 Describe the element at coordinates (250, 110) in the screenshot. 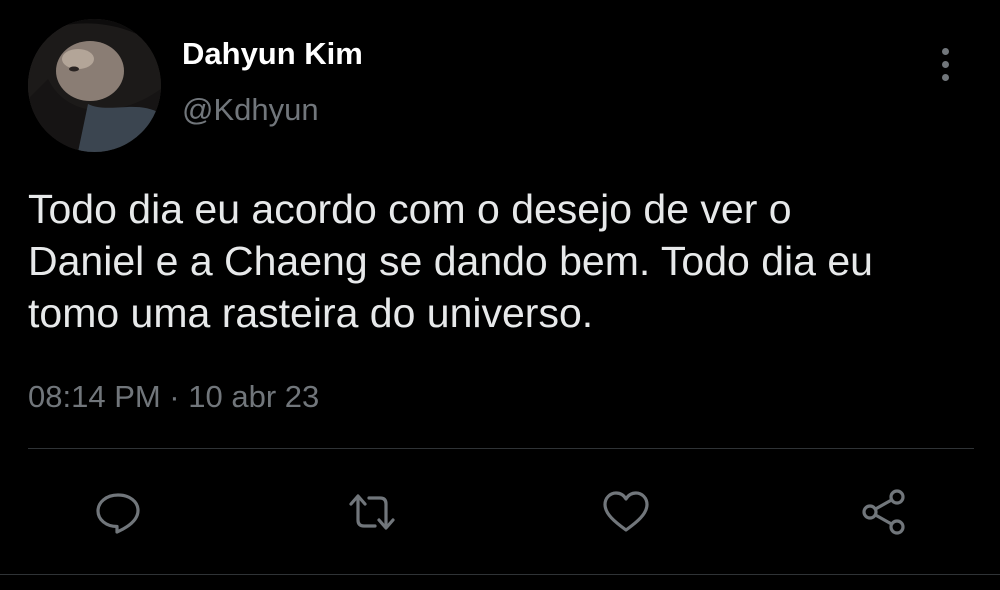

I see `user-handle: @Kdhyun` at that location.